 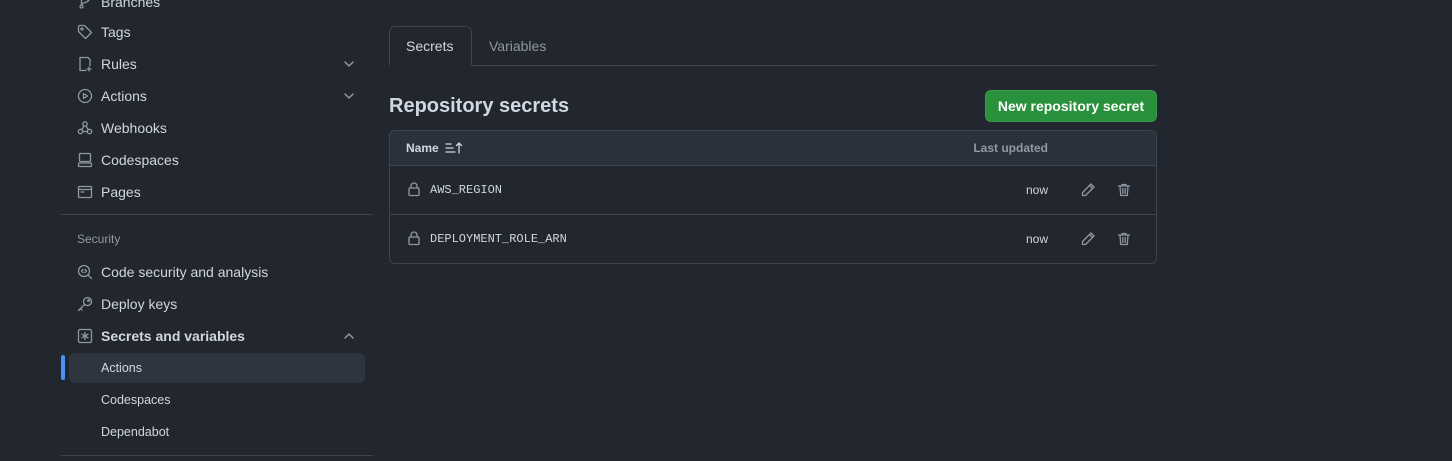 What do you see at coordinates (349, 336) in the screenshot?
I see `chevron-up-icon` at bounding box center [349, 336].